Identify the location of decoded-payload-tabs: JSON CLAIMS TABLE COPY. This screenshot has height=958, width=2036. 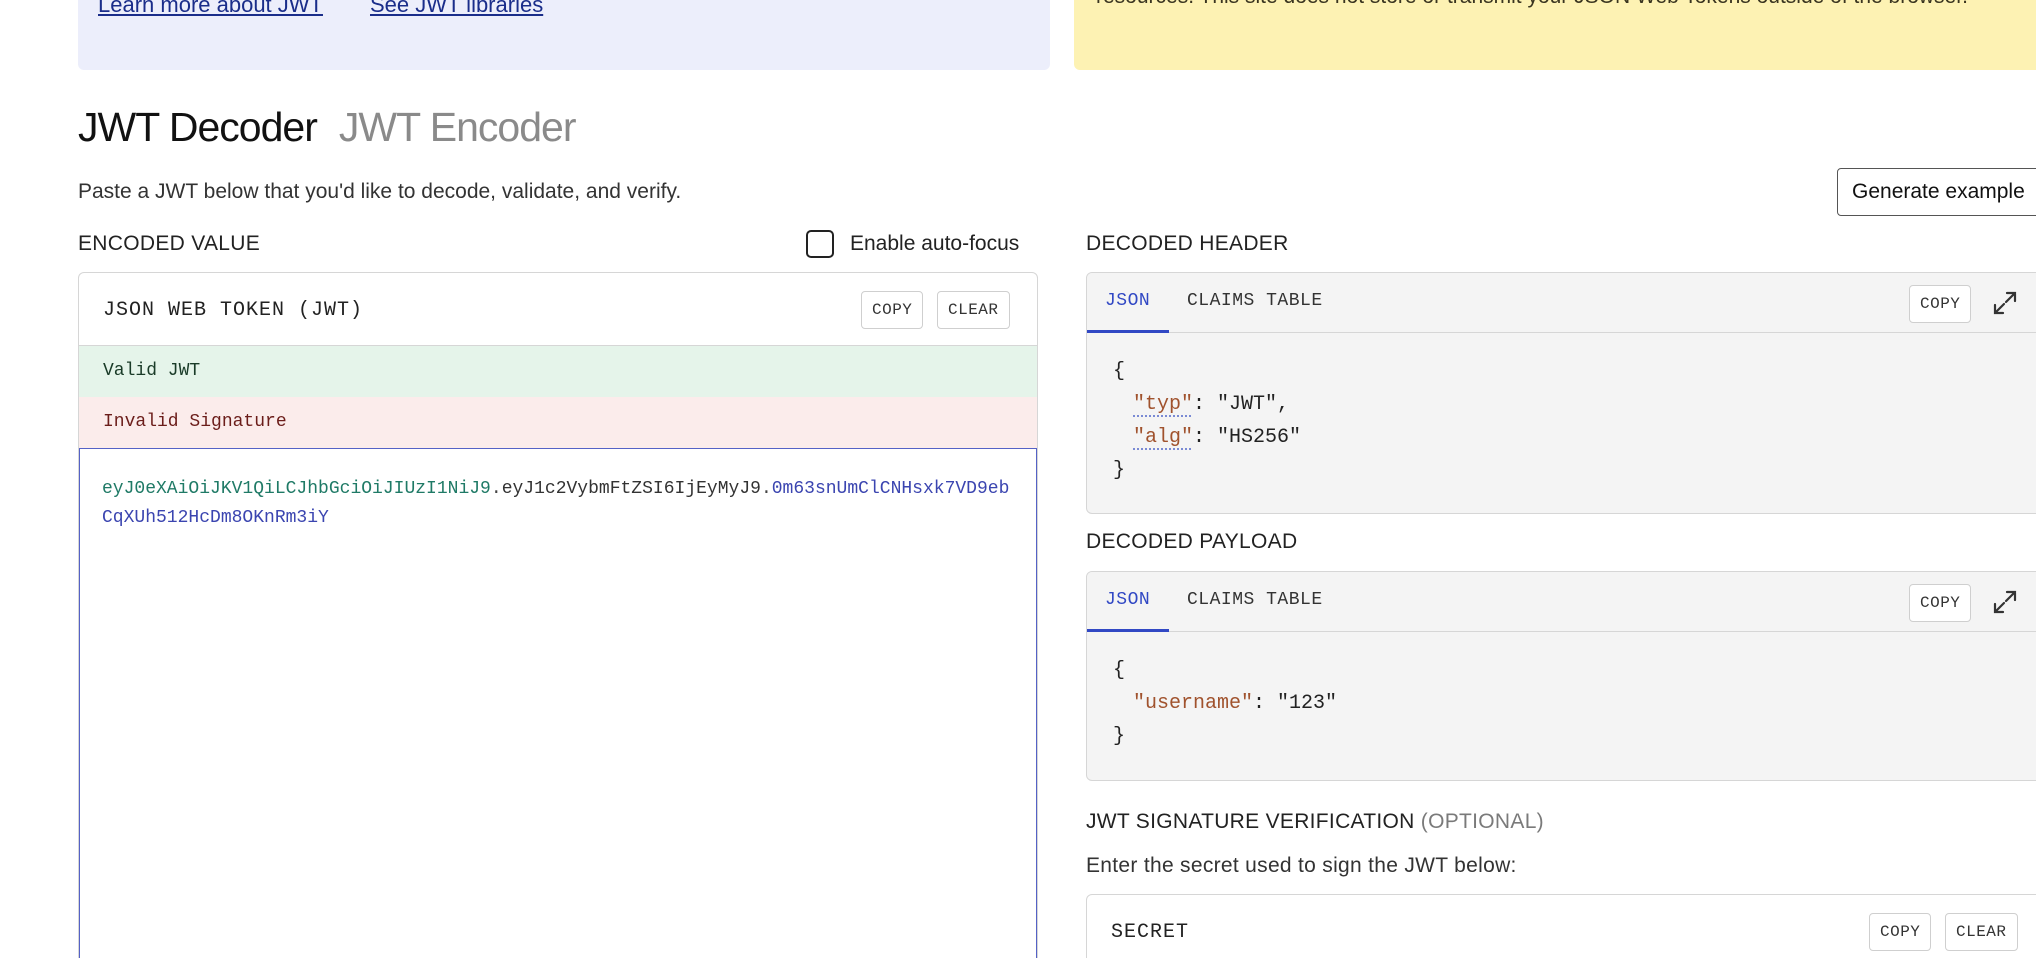
(1561, 602).